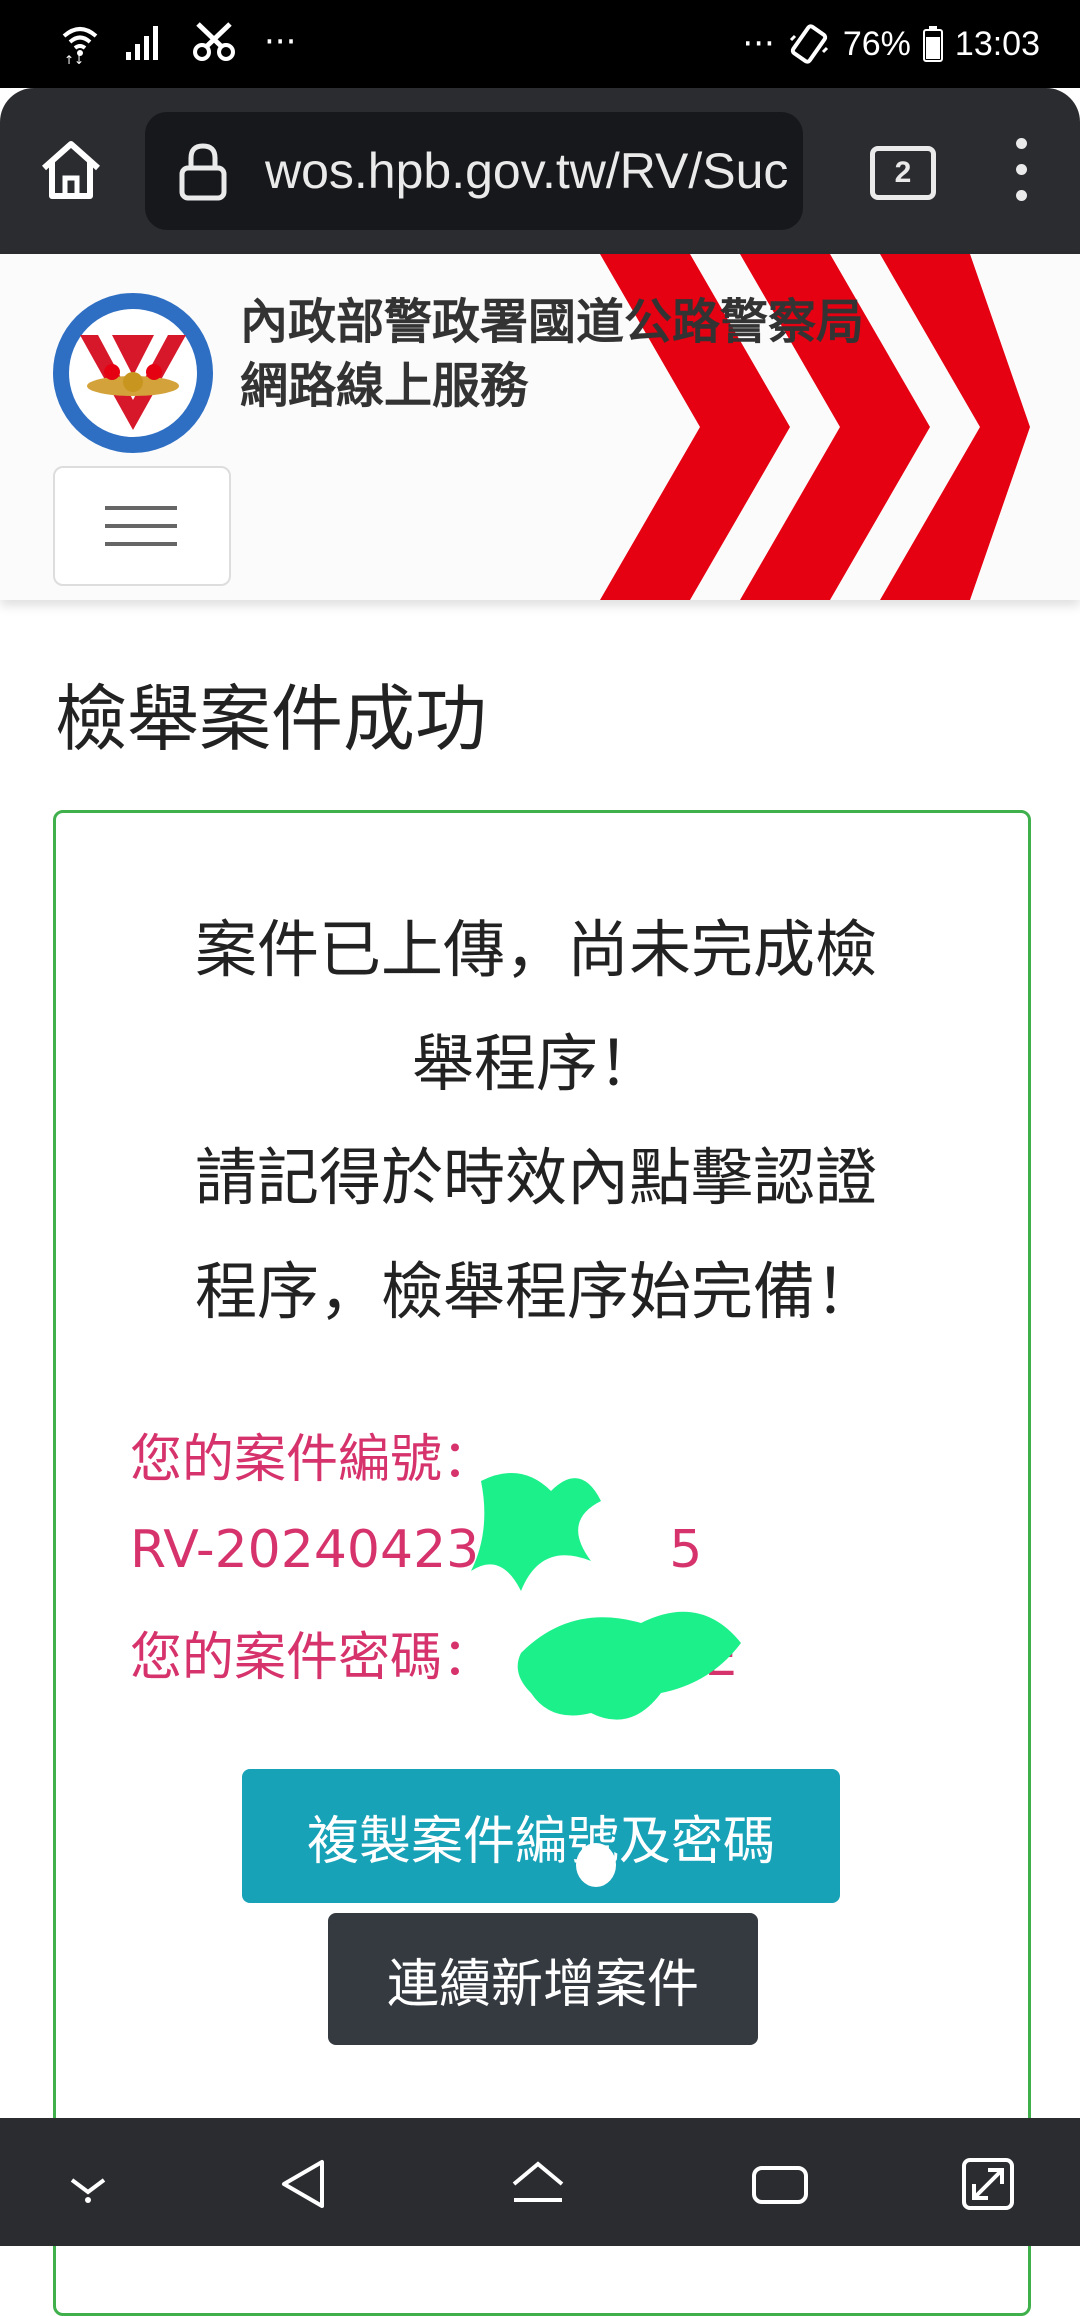 Image resolution: width=1080 pixels, height=2316 pixels. What do you see at coordinates (1022, 173) in the screenshot?
I see `more-menu-icon` at bounding box center [1022, 173].